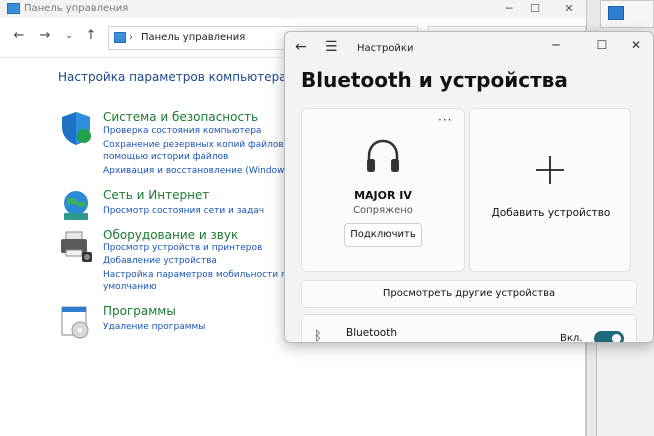 This screenshot has height=436, width=654. What do you see at coordinates (383, 195) in the screenshot?
I see `device-name: MAJOR IV` at bounding box center [383, 195].